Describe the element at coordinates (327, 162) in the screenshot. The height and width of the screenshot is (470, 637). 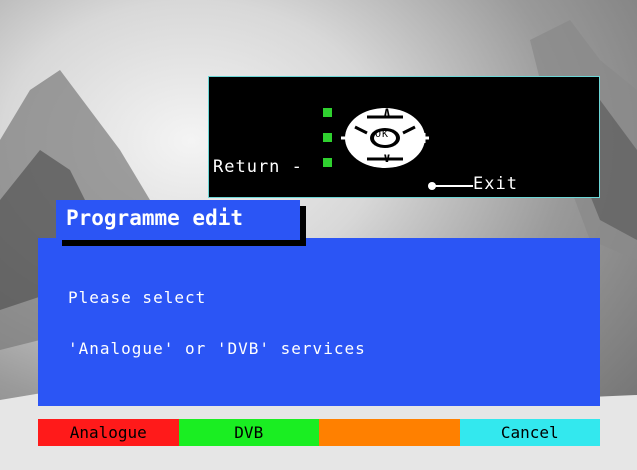
I see `green-indicator-bottom` at that location.